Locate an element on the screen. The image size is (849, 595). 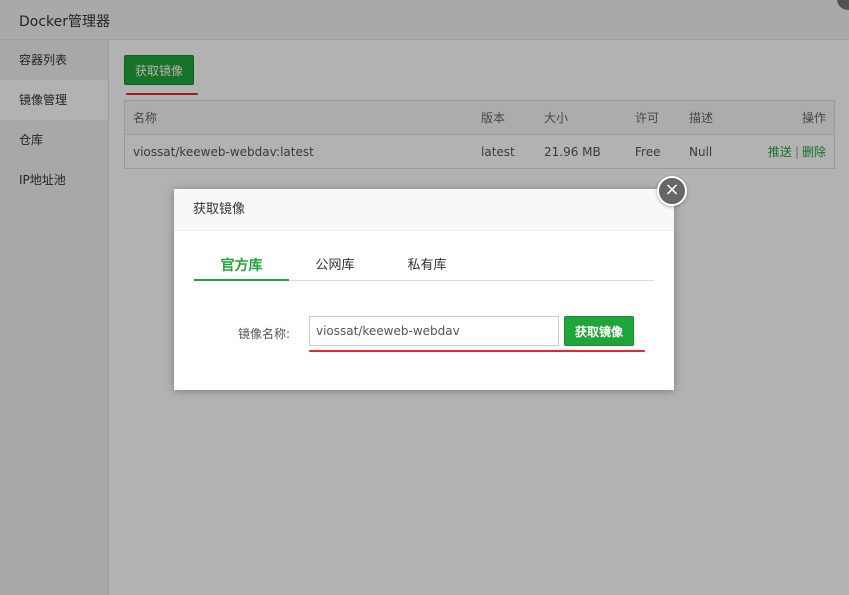
annotation-underline is located at coordinates (477, 351).